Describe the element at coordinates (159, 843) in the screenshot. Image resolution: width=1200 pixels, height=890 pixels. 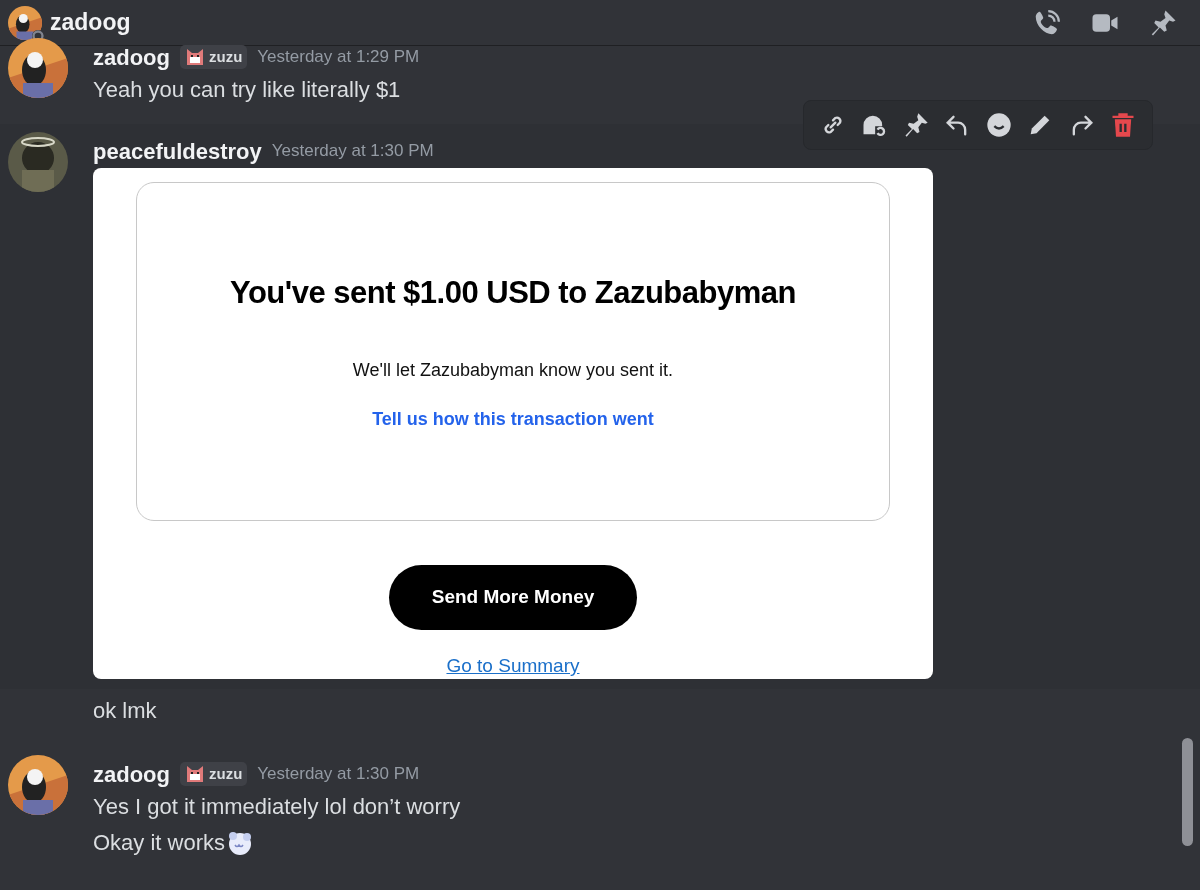
I see `message-text: Okay it works` at that location.